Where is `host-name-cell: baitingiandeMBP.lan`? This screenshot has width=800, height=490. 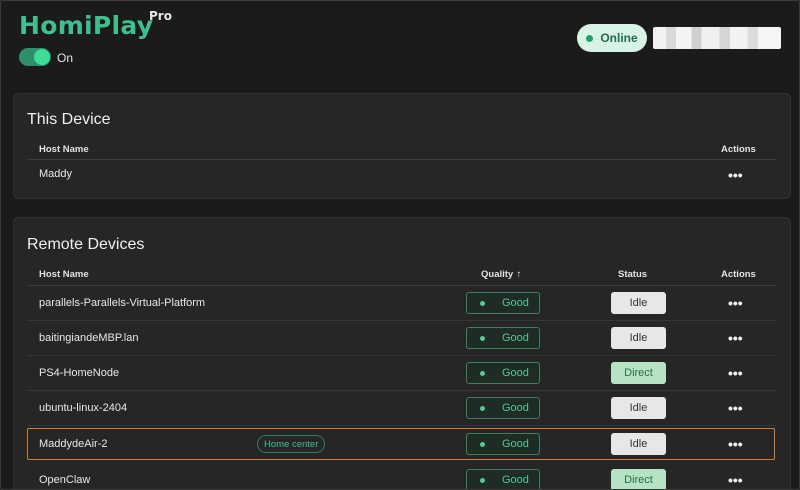 host-name-cell: baitingiandeMBP.lan is located at coordinates (89, 338).